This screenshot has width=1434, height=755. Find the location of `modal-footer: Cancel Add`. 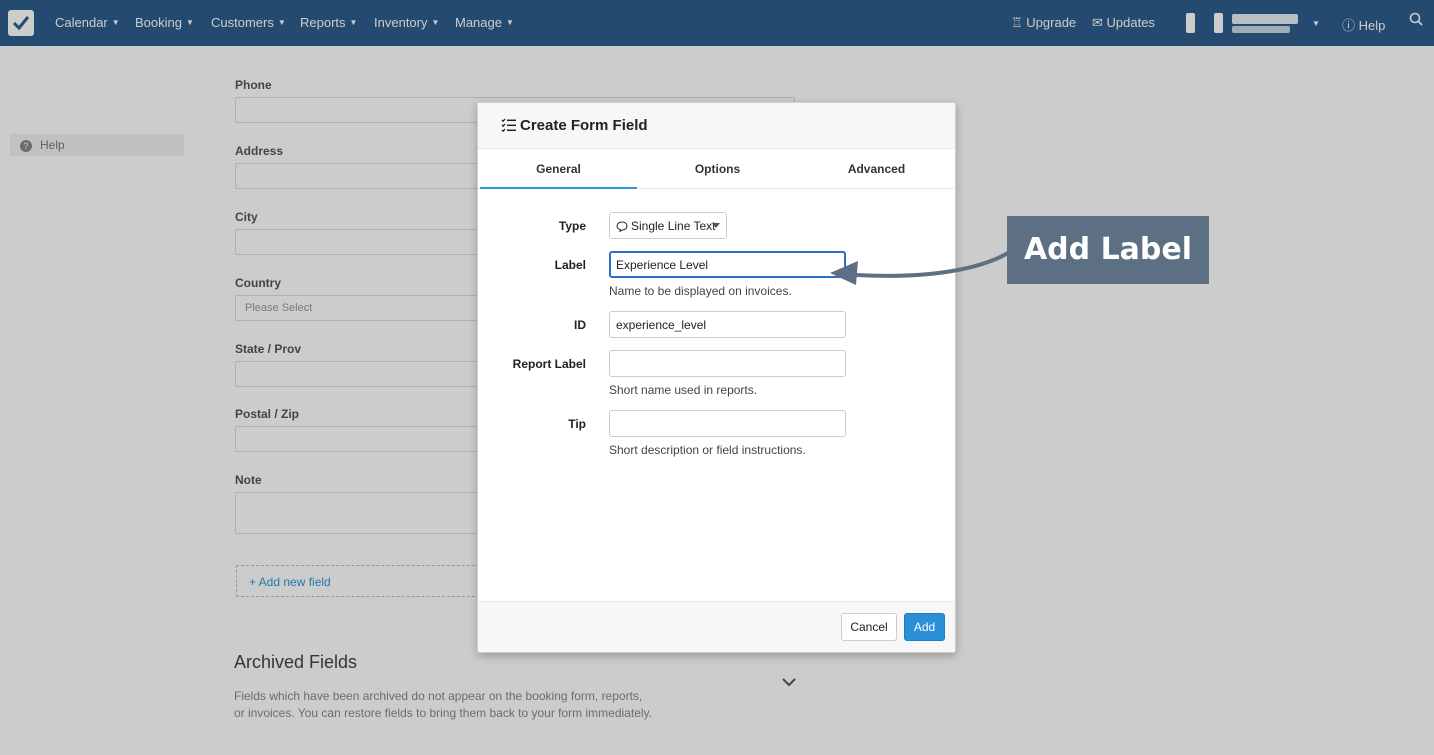

modal-footer: Cancel Add is located at coordinates (716, 626).